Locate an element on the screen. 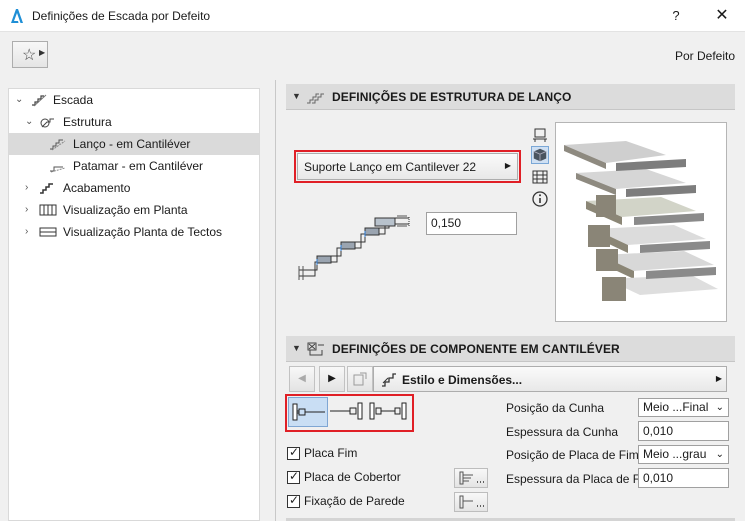 This screenshot has width=745, height=521. tree-item-estrutura: ⌄ Estrutura is located at coordinates (134, 122).